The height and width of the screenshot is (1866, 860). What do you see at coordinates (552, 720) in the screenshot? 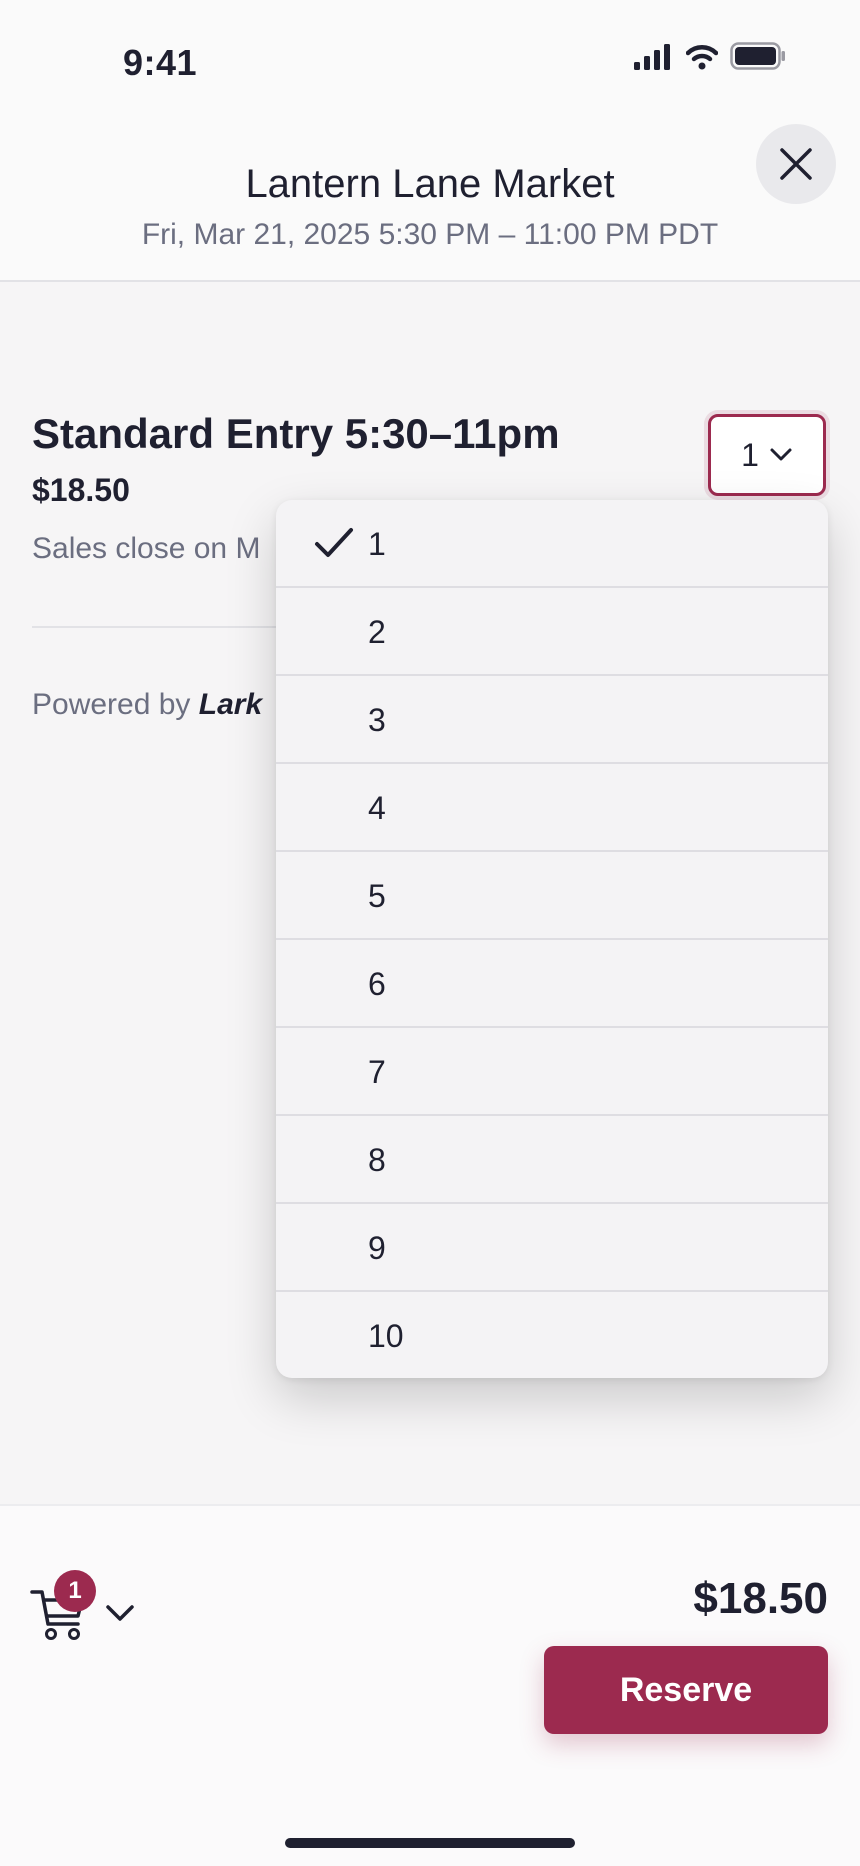
I see `quantity-option: 3` at bounding box center [552, 720].